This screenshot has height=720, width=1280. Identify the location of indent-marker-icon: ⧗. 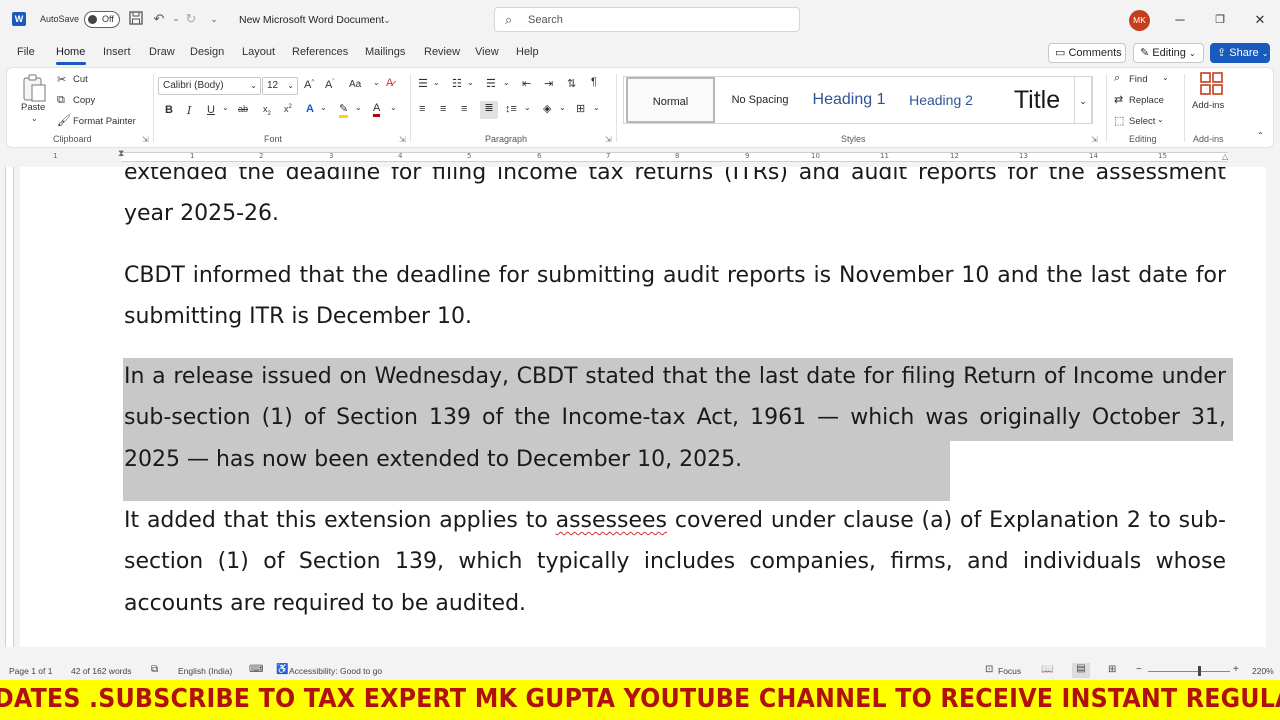
(121, 154).